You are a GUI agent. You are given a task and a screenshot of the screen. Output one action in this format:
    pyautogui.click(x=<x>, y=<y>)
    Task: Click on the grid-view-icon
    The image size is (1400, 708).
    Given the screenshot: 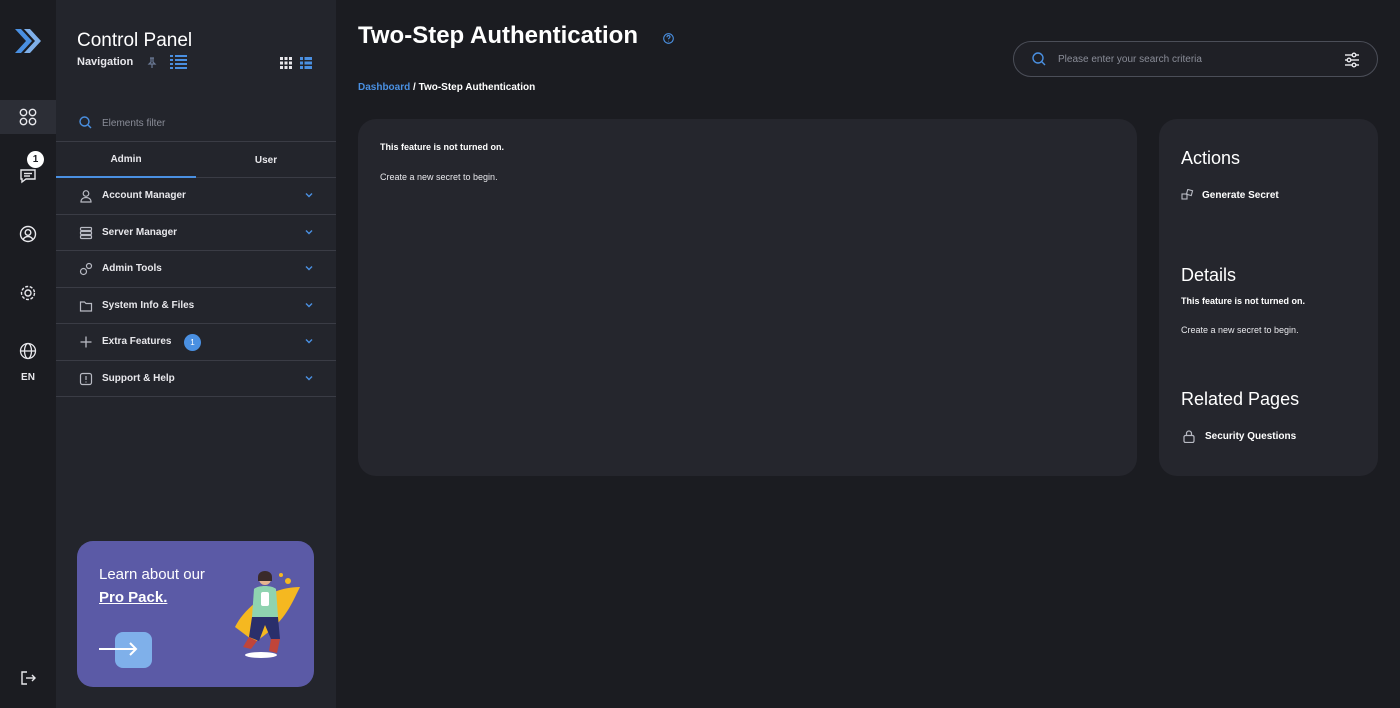 What is the action you would take?
    pyautogui.click(x=286, y=63)
    